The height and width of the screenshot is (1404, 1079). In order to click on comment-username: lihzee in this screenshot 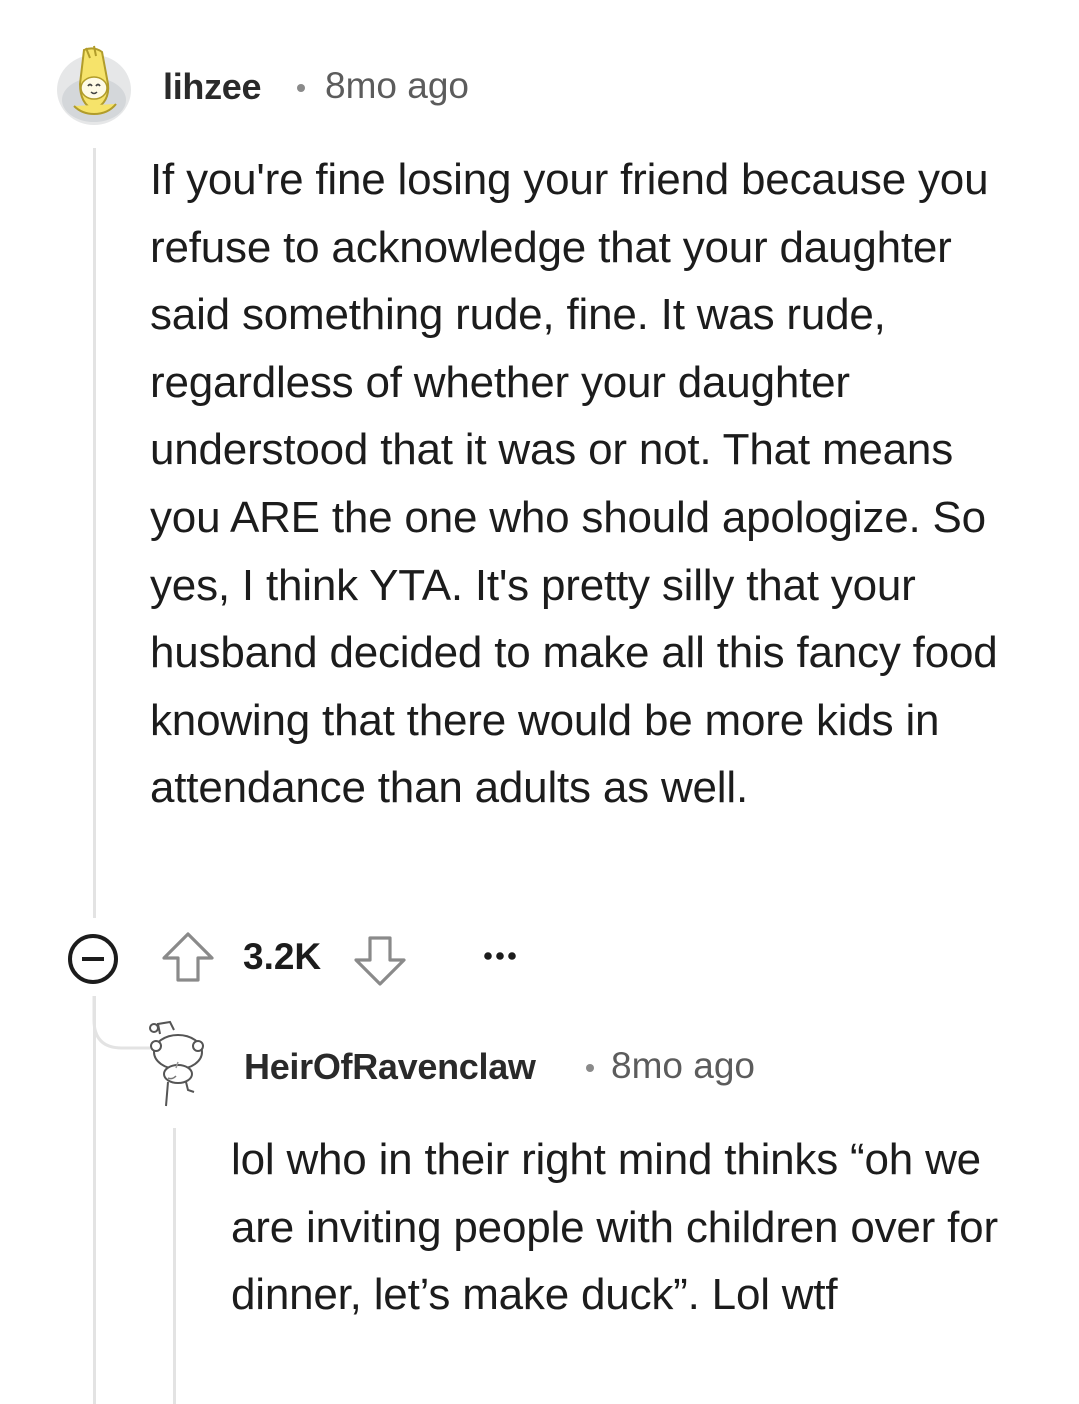, I will do `click(212, 87)`.